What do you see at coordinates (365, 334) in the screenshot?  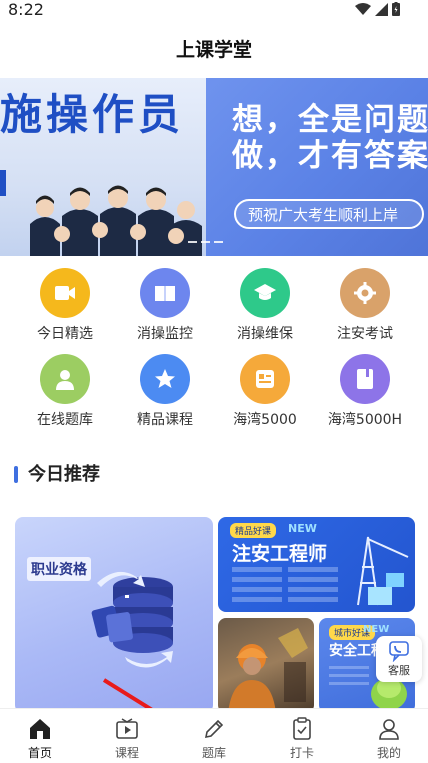 I see `grid-item-label: 注安考试` at bounding box center [365, 334].